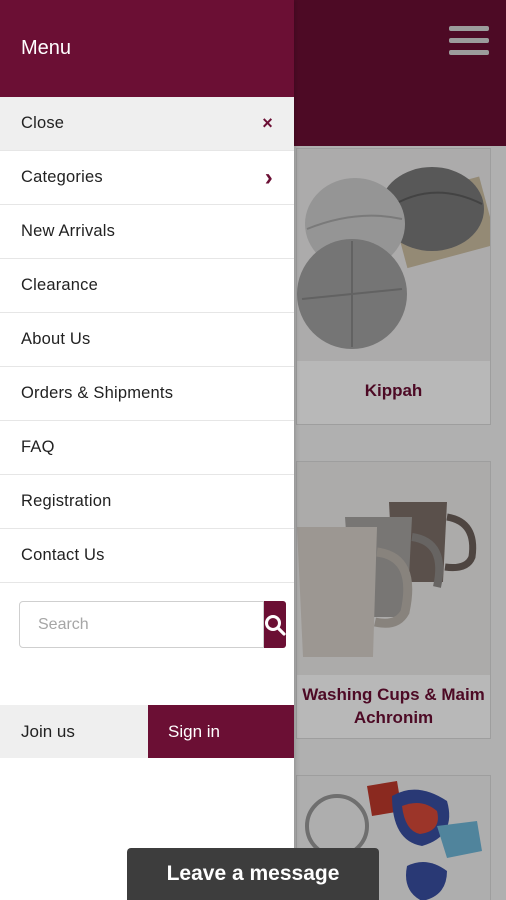 Image resolution: width=506 pixels, height=900 pixels. I want to click on menu-item-label: Orders & Shipments, so click(97, 393).